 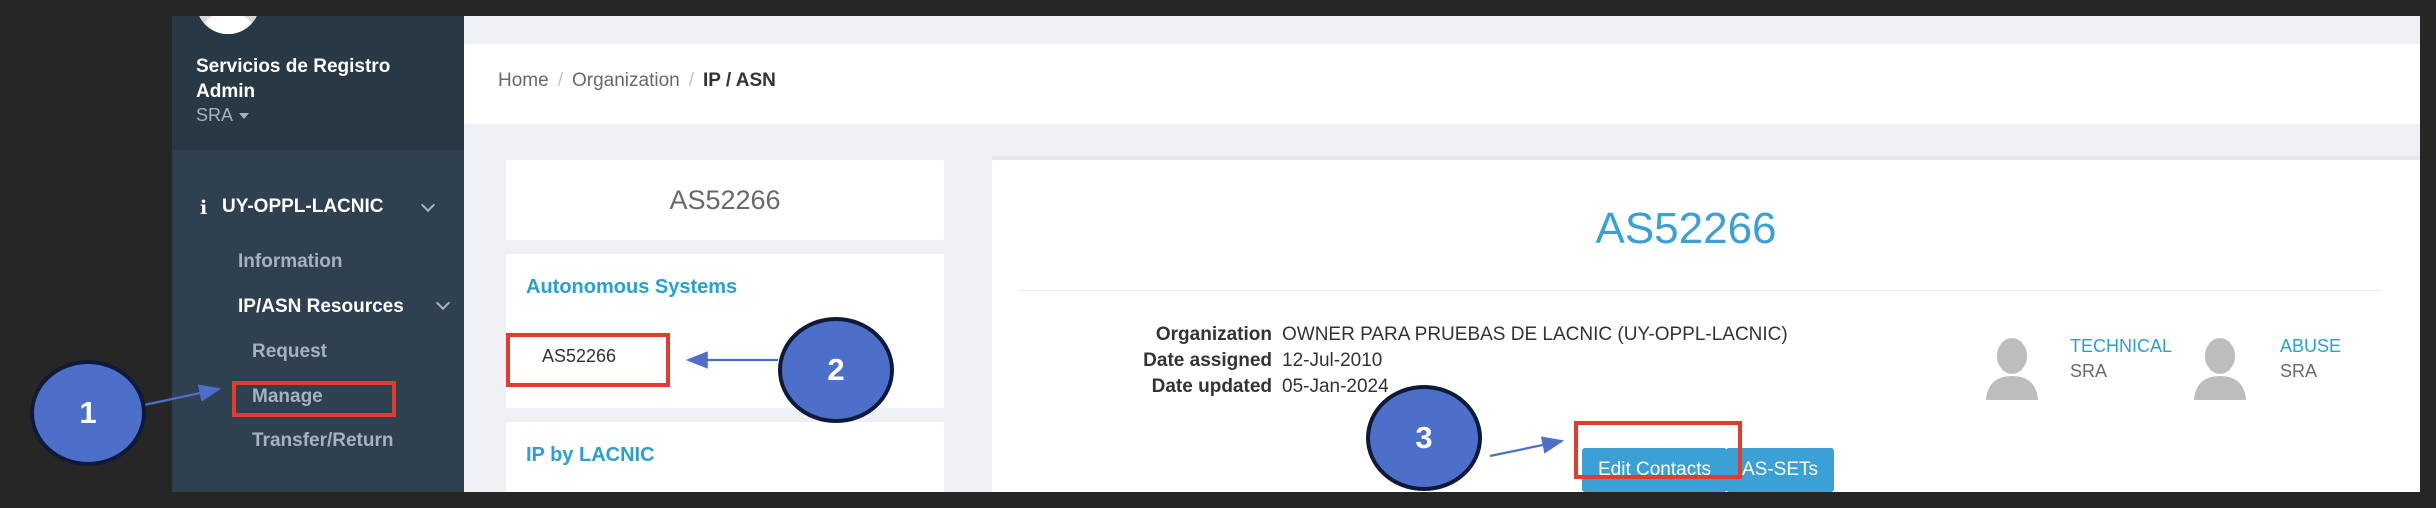 I want to click on arrow-step1, so click(x=182, y=395).